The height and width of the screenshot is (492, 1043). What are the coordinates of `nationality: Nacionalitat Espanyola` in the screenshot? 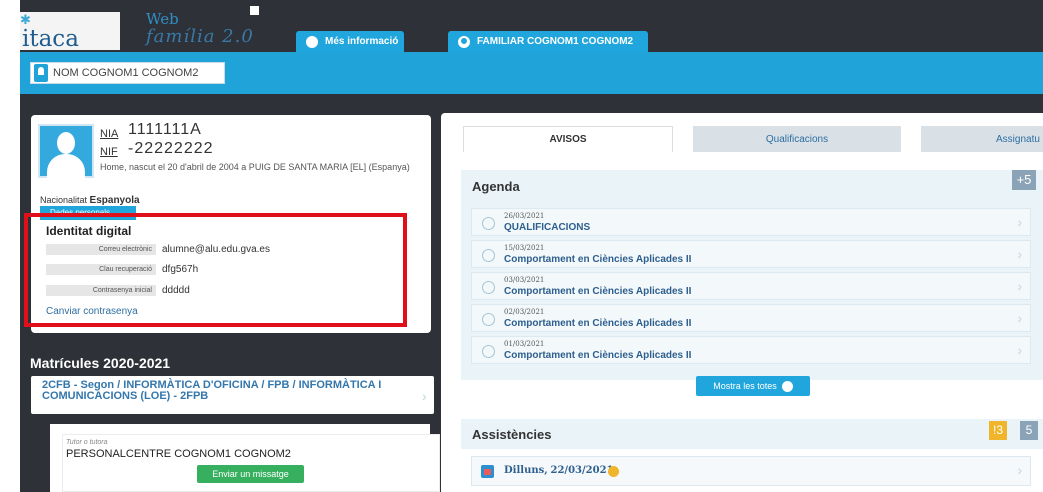 It's located at (90, 200).